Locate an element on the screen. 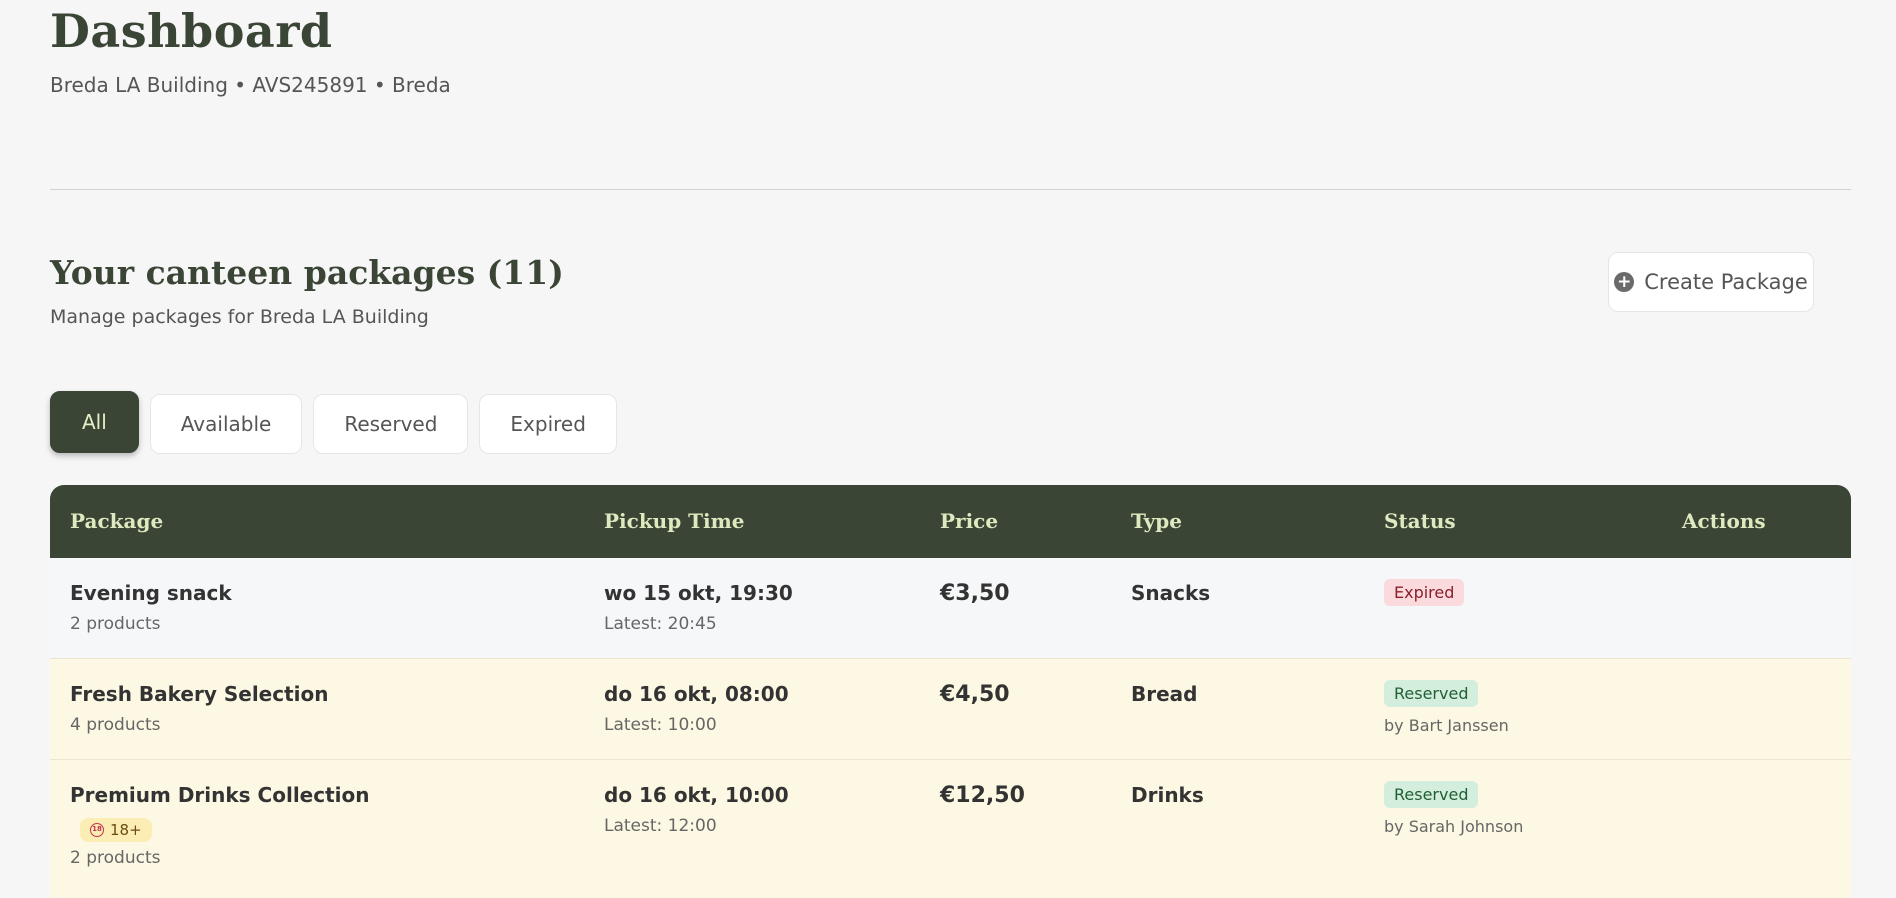 This screenshot has height=898, width=1896. column-header-price: Price is located at coordinates (969, 521).